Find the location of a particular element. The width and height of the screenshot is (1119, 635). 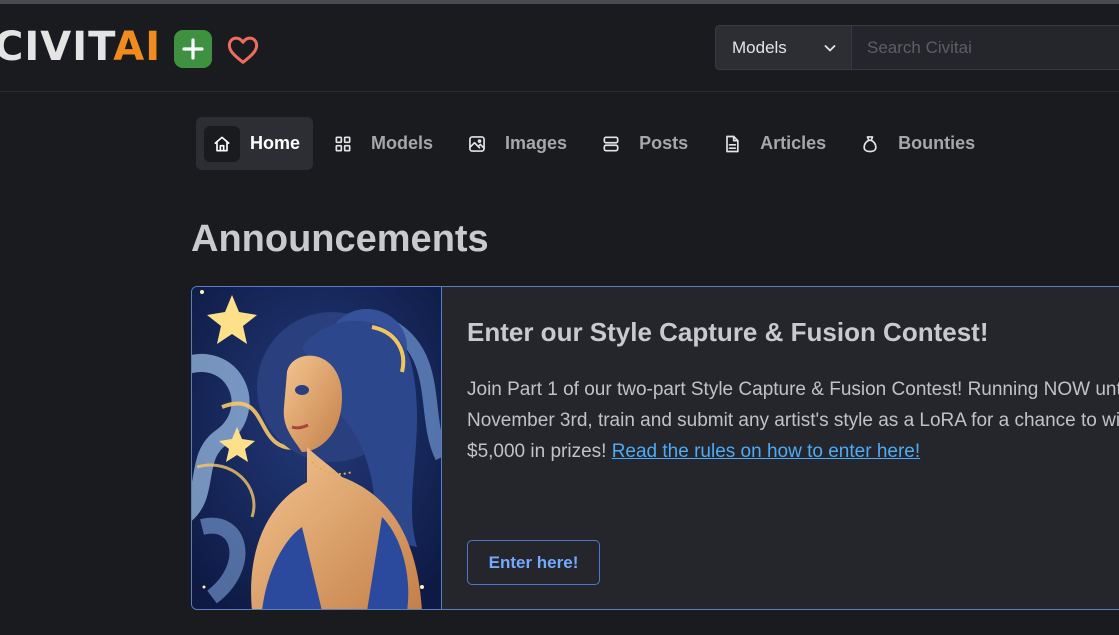

search-type-select: Models is located at coordinates (783, 47).